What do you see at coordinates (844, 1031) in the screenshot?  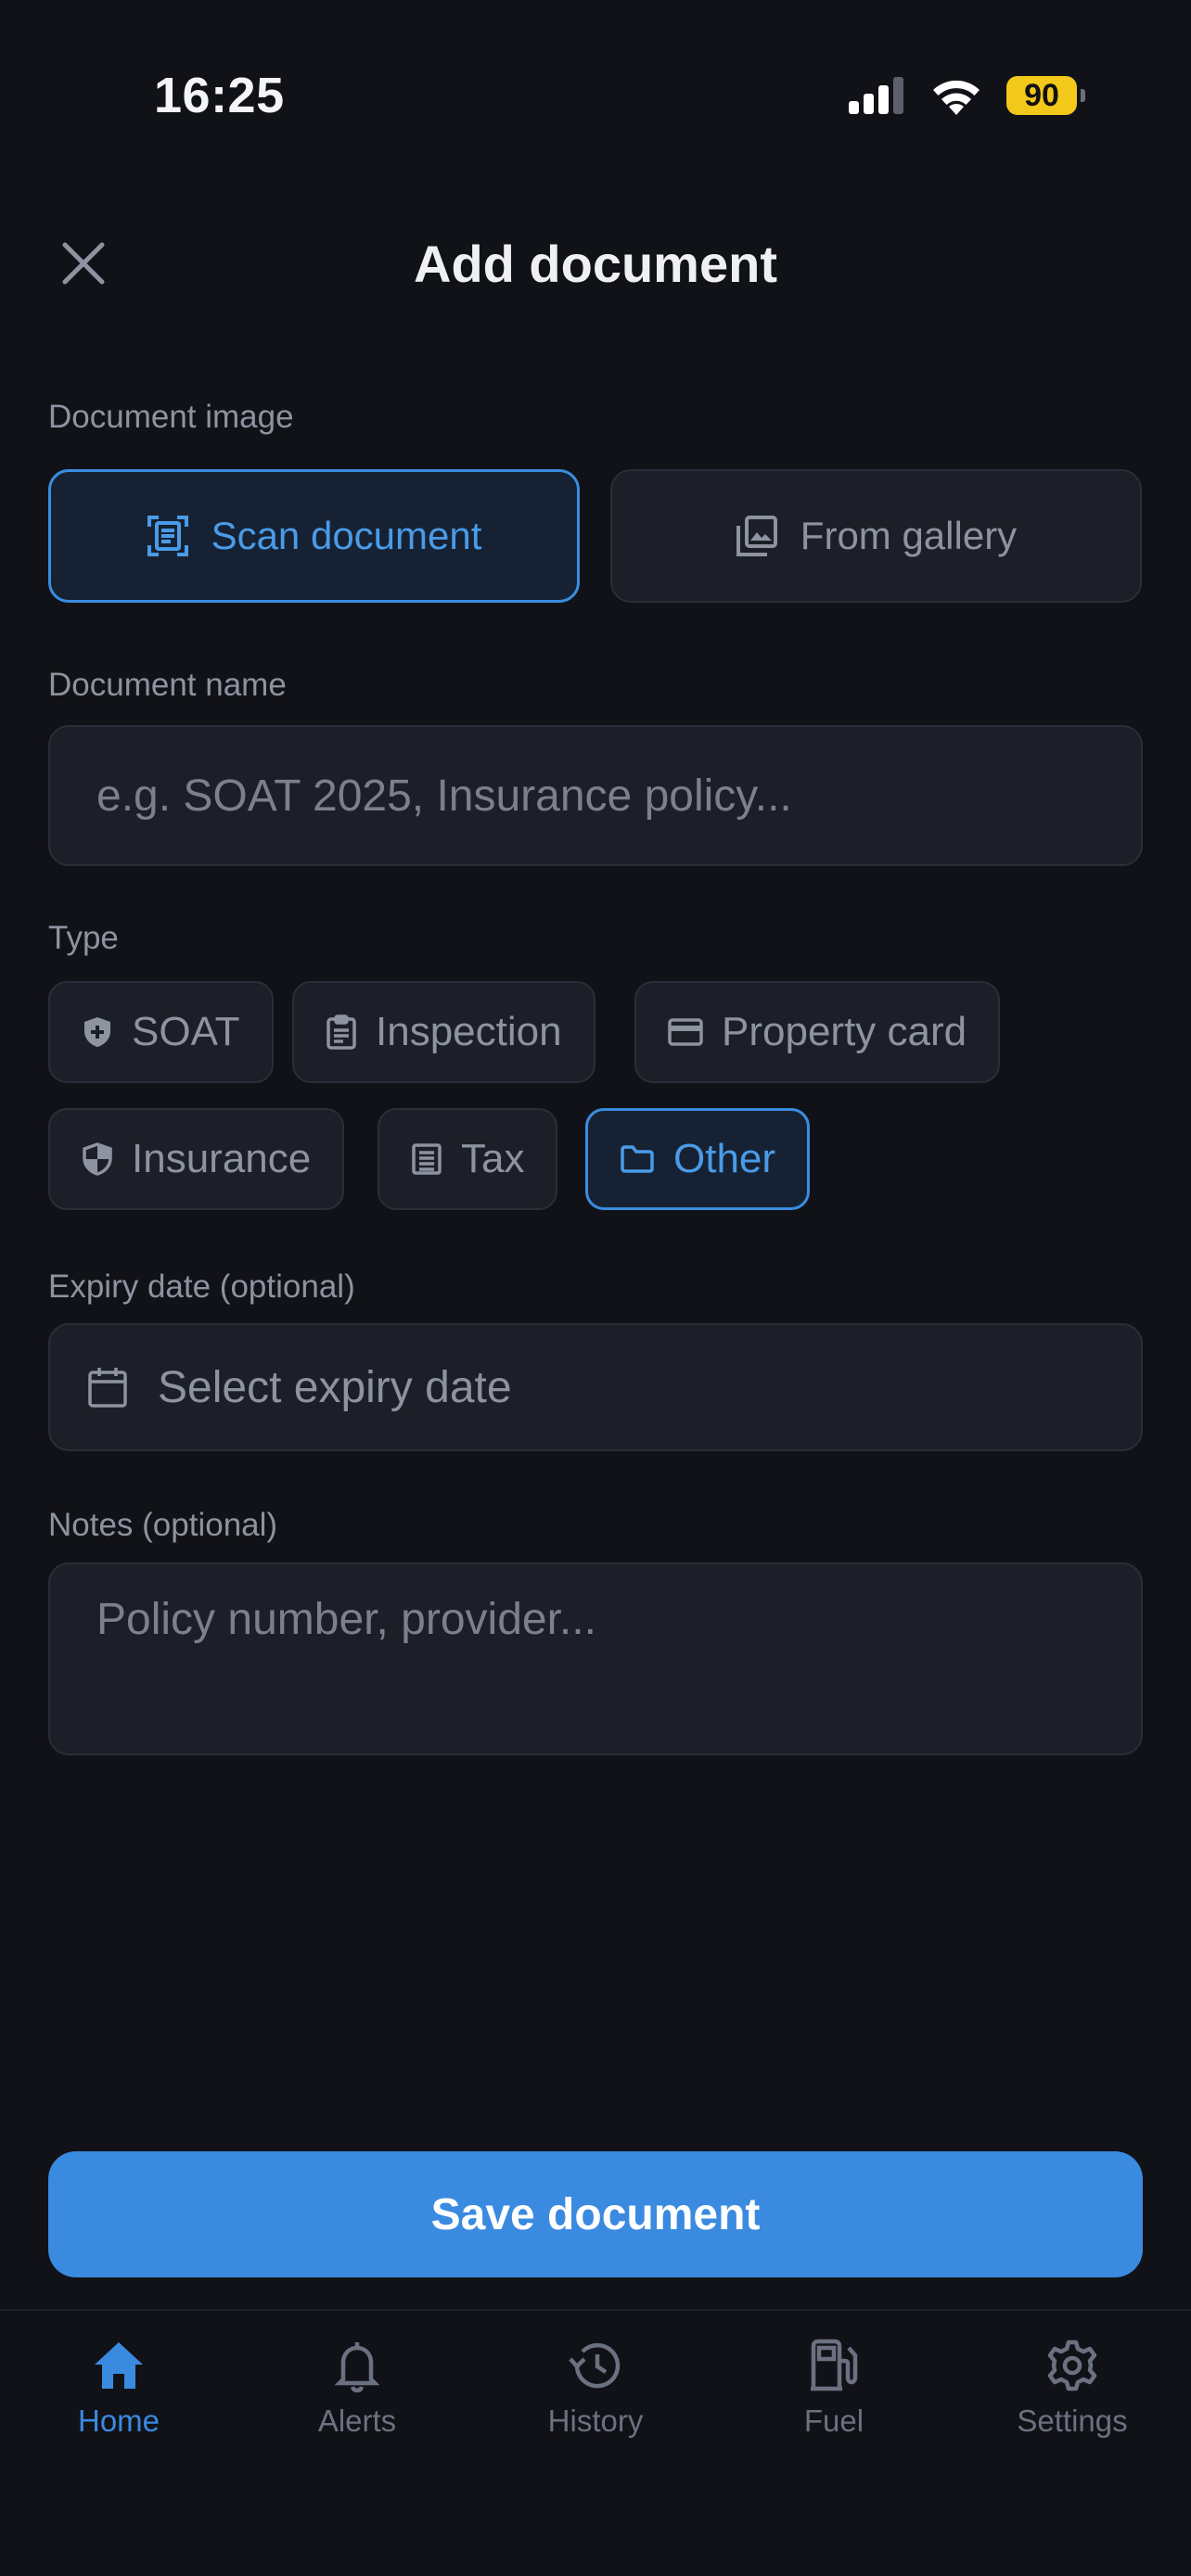 I see `type-chip-label: Property card` at bounding box center [844, 1031].